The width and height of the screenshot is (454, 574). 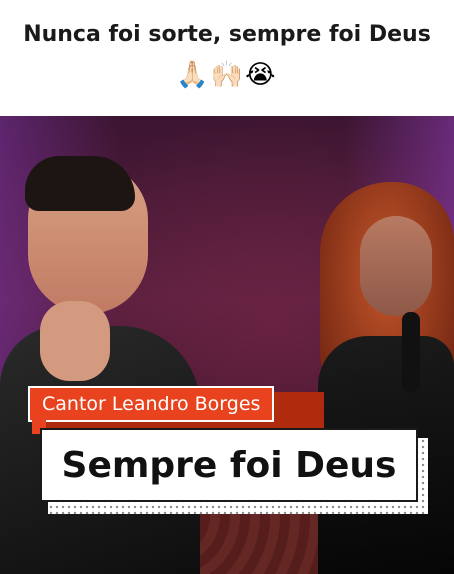 I want to click on microphone, so click(x=411, y=352).